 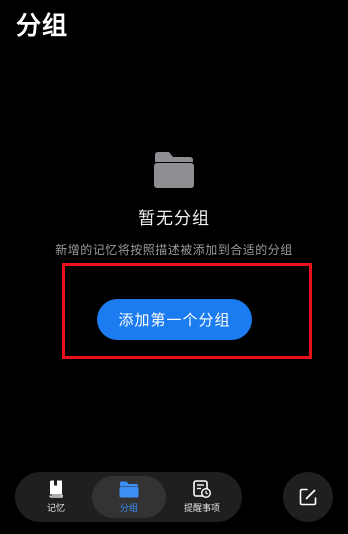 What do you see at coordinates (174, 319) in the screenshot?
I see `add-first-group-button: 添加第一个分组` at bounding box center [174, 319].